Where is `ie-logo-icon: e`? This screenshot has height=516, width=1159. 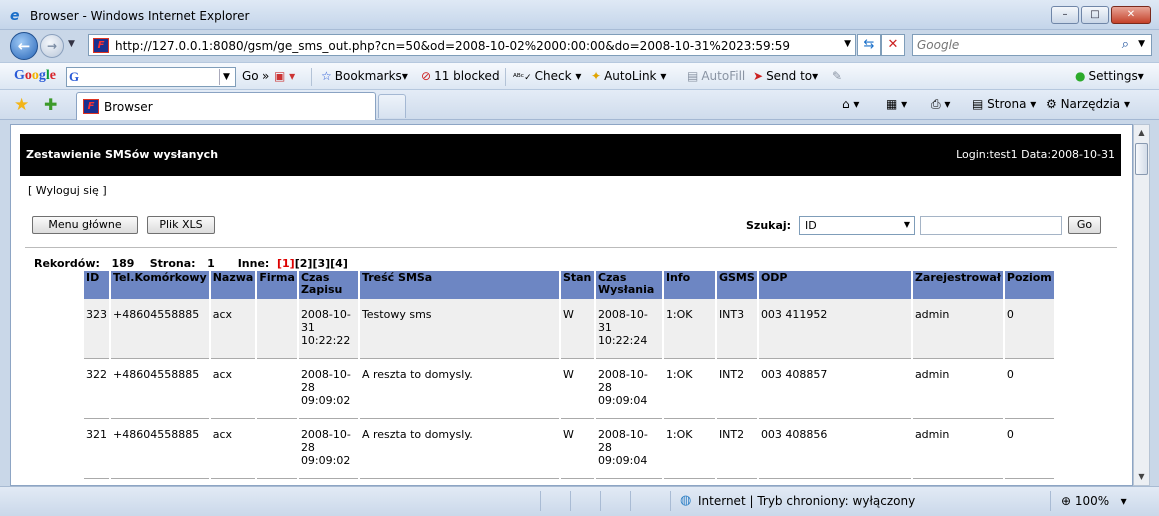 ie-logo-icon: e is located at coordinates (15, 16).